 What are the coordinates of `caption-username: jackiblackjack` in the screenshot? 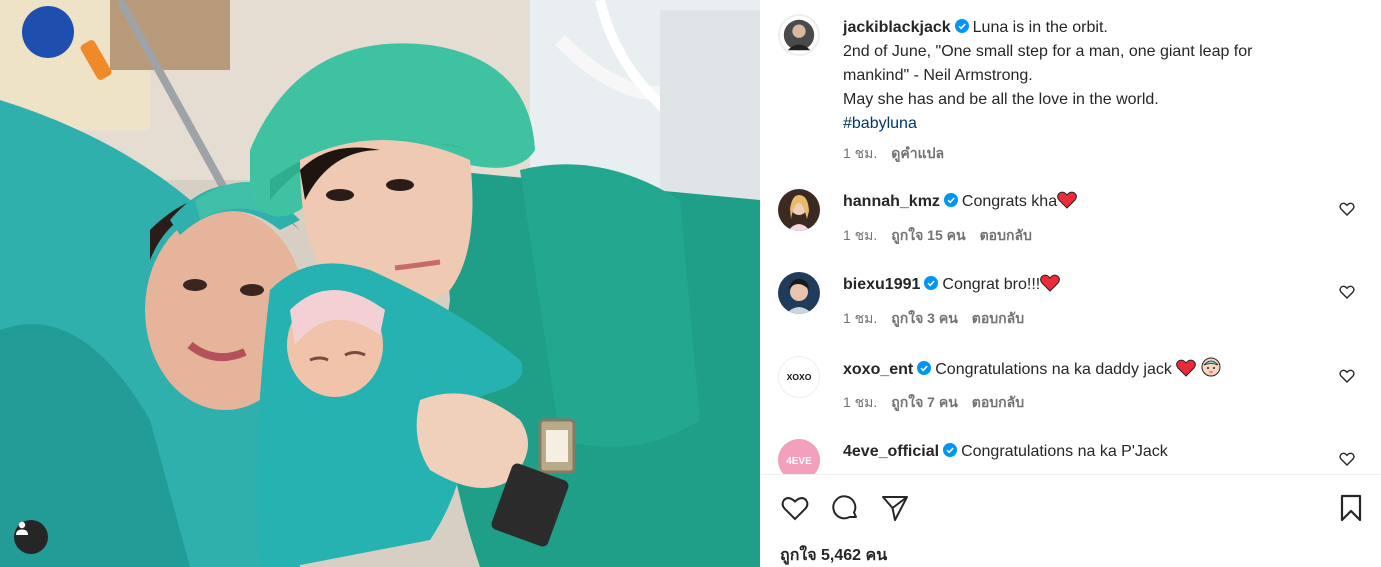 It's located at (897, 27).